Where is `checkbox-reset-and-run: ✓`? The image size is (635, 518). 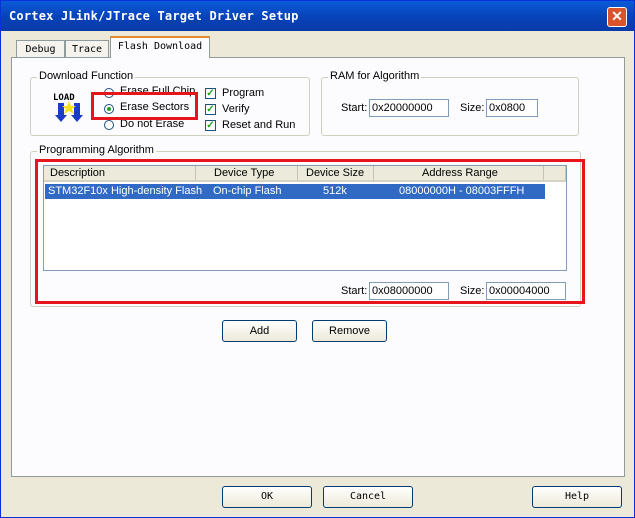
checkbox-reset-and-run: ✓ is located at coordinates (210, 125).